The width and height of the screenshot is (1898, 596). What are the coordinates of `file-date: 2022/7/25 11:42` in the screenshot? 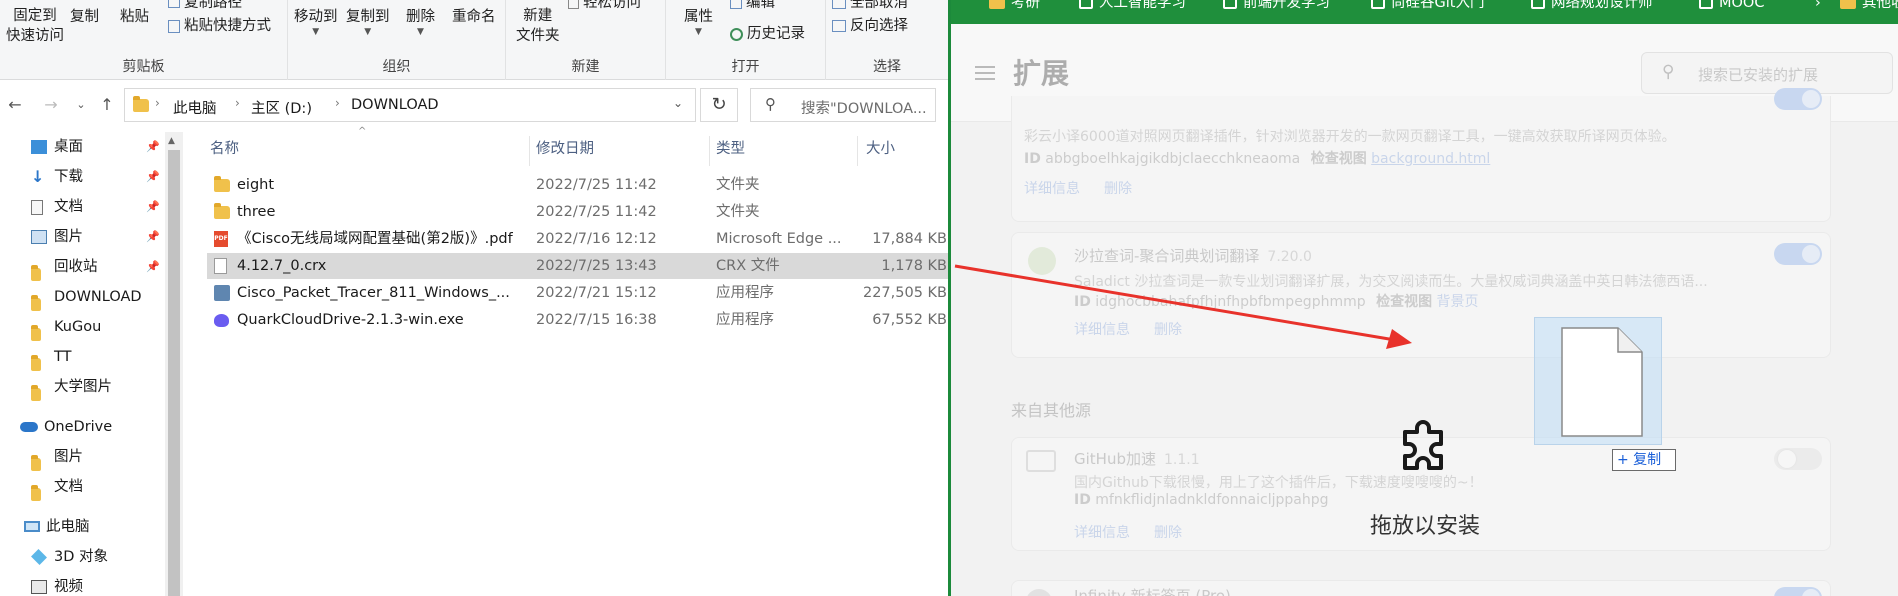 It's located at (596, 185).